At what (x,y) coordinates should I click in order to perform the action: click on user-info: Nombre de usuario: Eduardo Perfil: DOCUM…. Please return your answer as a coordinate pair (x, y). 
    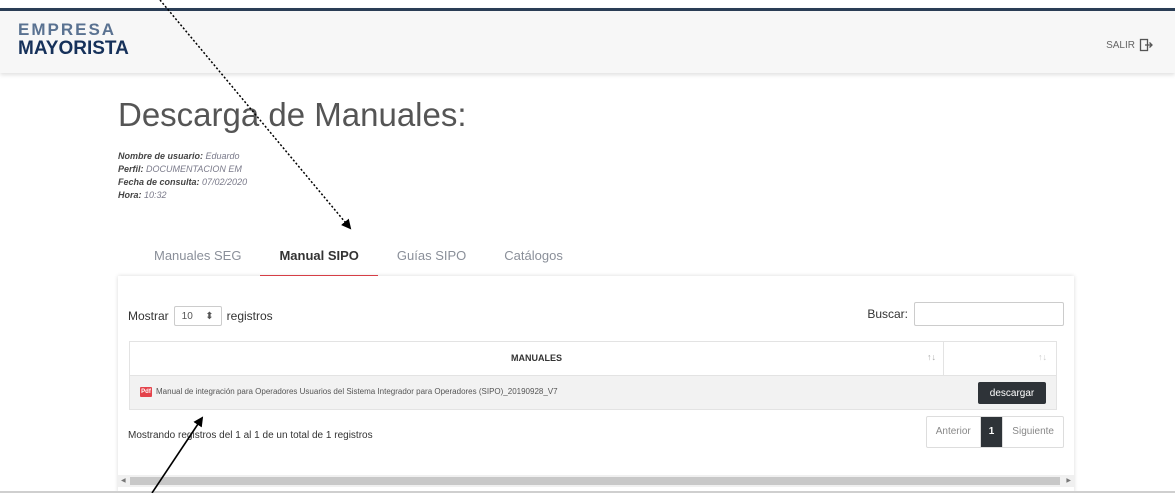
    Looking at the image, I should click on (182, 176).